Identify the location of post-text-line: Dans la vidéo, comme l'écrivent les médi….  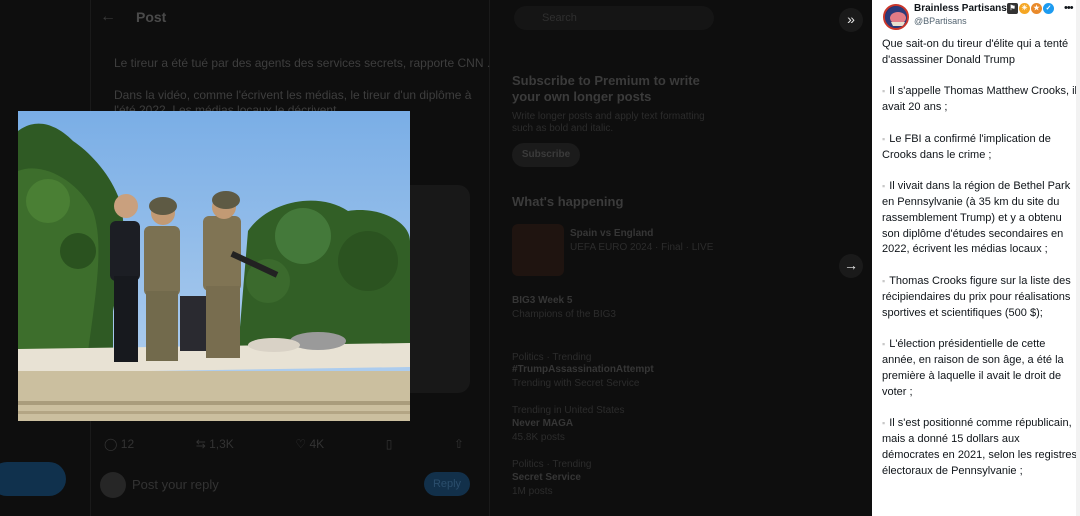
(293, 95).